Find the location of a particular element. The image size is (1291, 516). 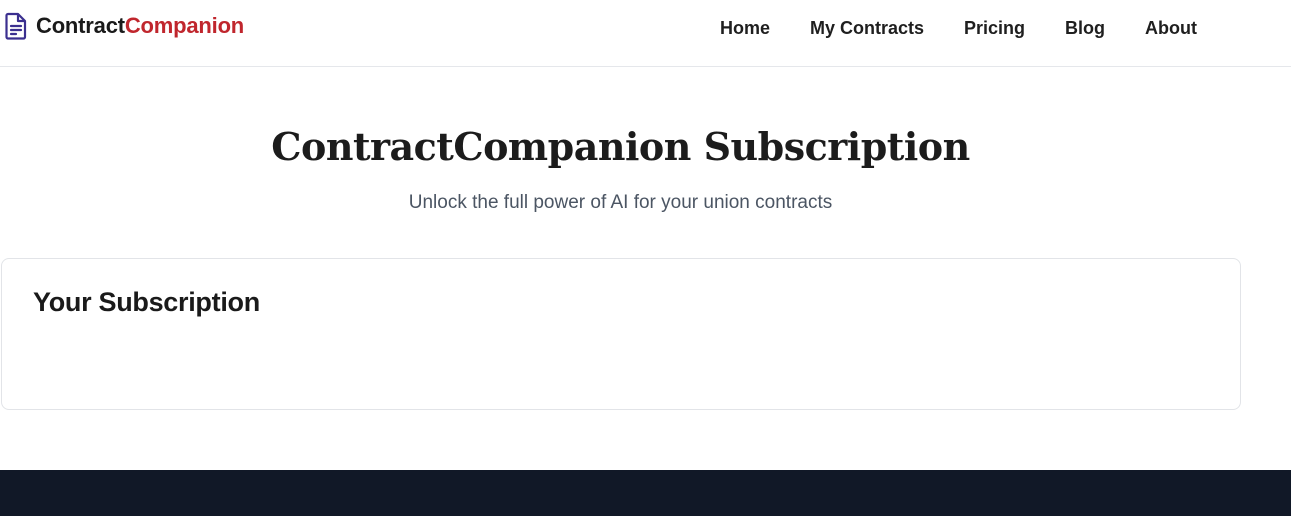

nav-home: Home is located at coordinates (745, 28).